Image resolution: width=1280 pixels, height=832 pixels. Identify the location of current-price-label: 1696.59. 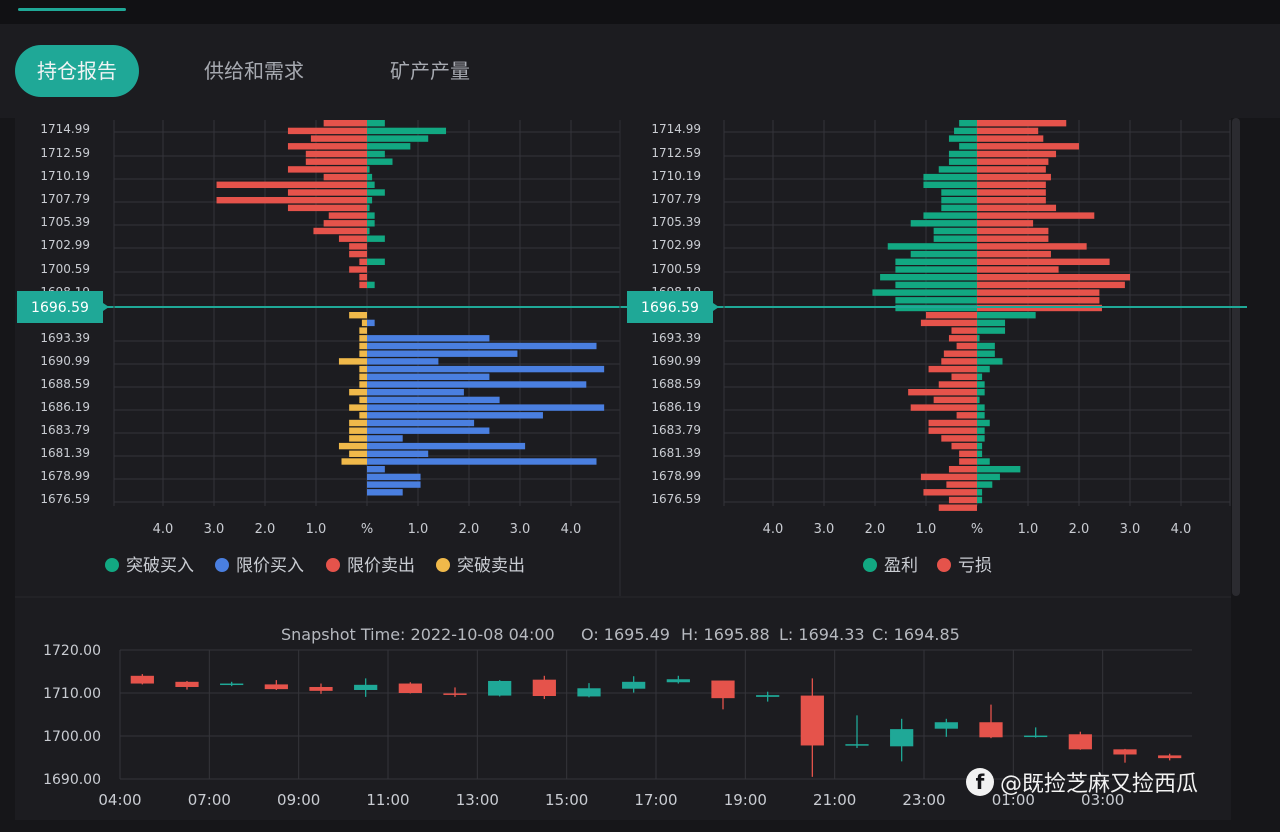
(670, 308).